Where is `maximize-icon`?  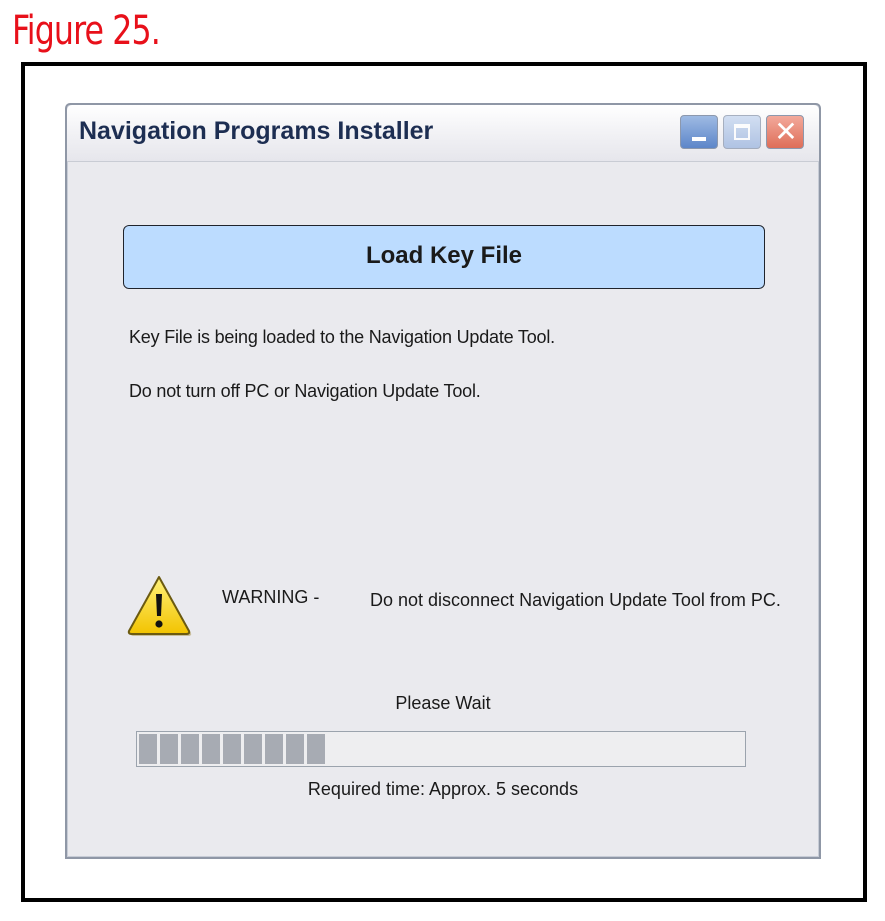 maximize-icon is located at coordinates (742, 132).